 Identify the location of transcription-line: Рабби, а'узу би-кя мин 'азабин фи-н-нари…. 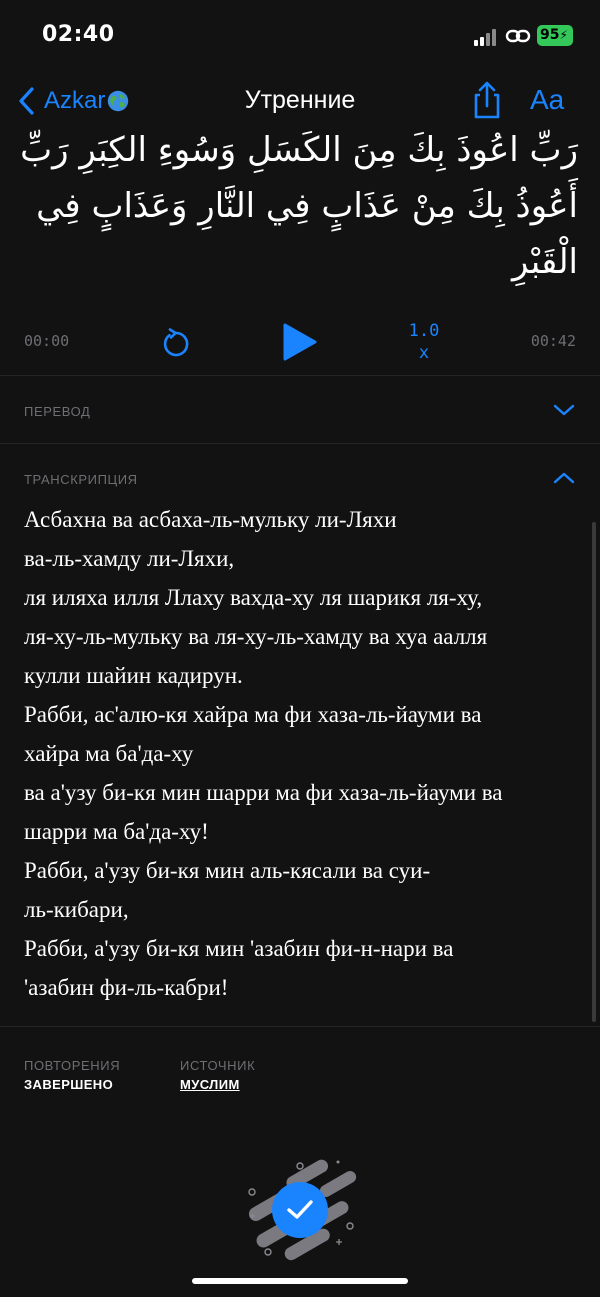
(239, 948).